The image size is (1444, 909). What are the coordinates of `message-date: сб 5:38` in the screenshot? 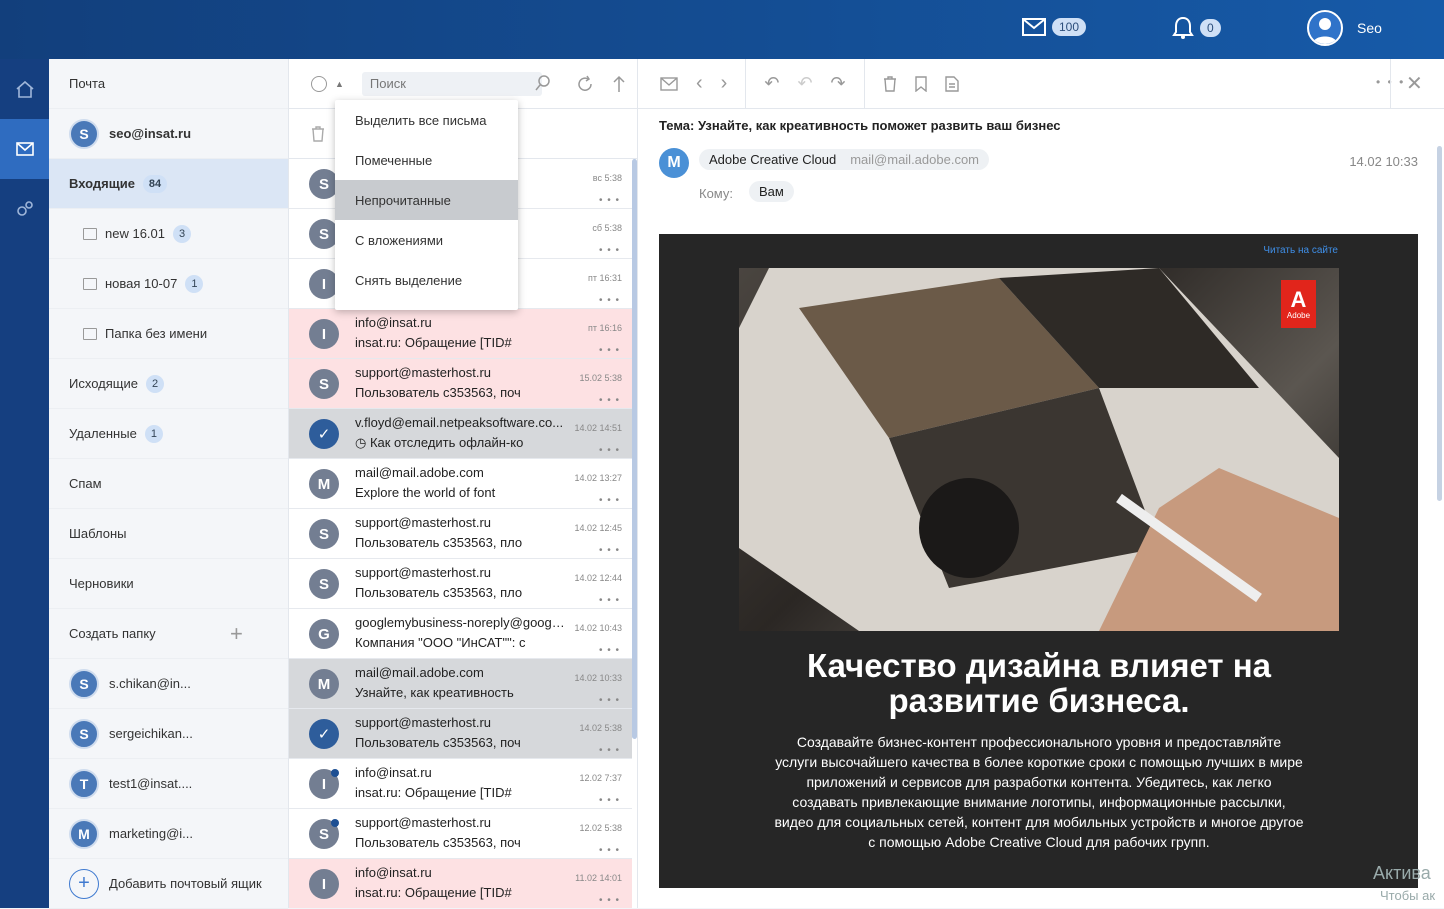 It's located at (607, 228).